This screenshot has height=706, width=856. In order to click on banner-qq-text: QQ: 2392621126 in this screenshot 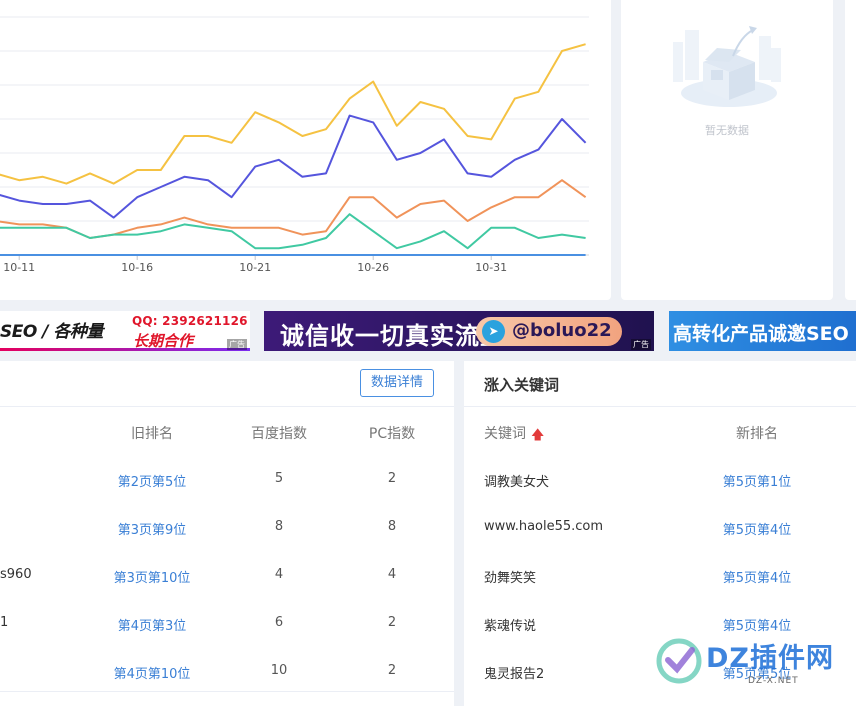, I will do `click(190, 321)`.